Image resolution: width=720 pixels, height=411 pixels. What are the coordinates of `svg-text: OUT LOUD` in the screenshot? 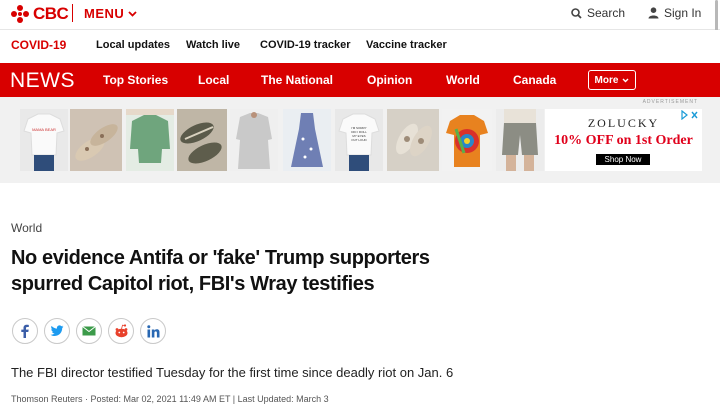 It's located at (359, 140).